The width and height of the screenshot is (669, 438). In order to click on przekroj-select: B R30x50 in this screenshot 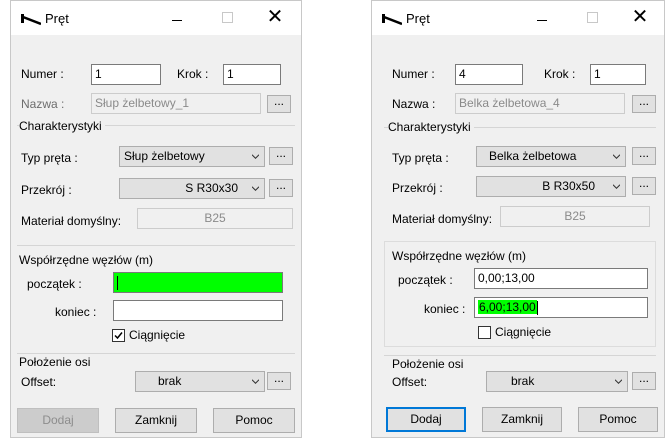, I will do `click(551, 186)`.